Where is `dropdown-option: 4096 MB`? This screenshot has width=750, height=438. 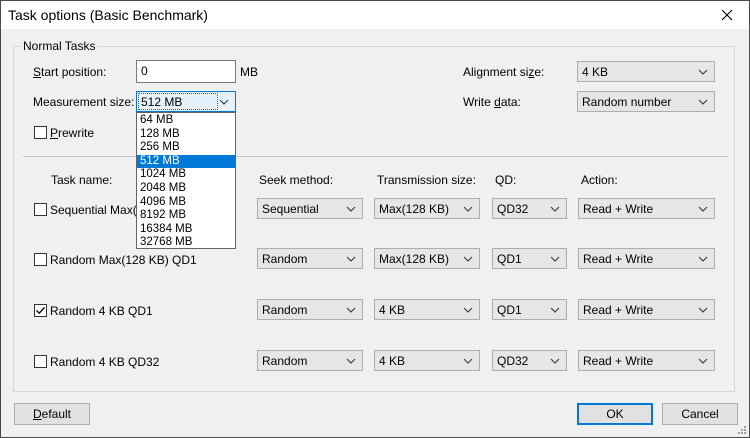
dropdown-option: 4096 MB is located at coordinates (186, 203).